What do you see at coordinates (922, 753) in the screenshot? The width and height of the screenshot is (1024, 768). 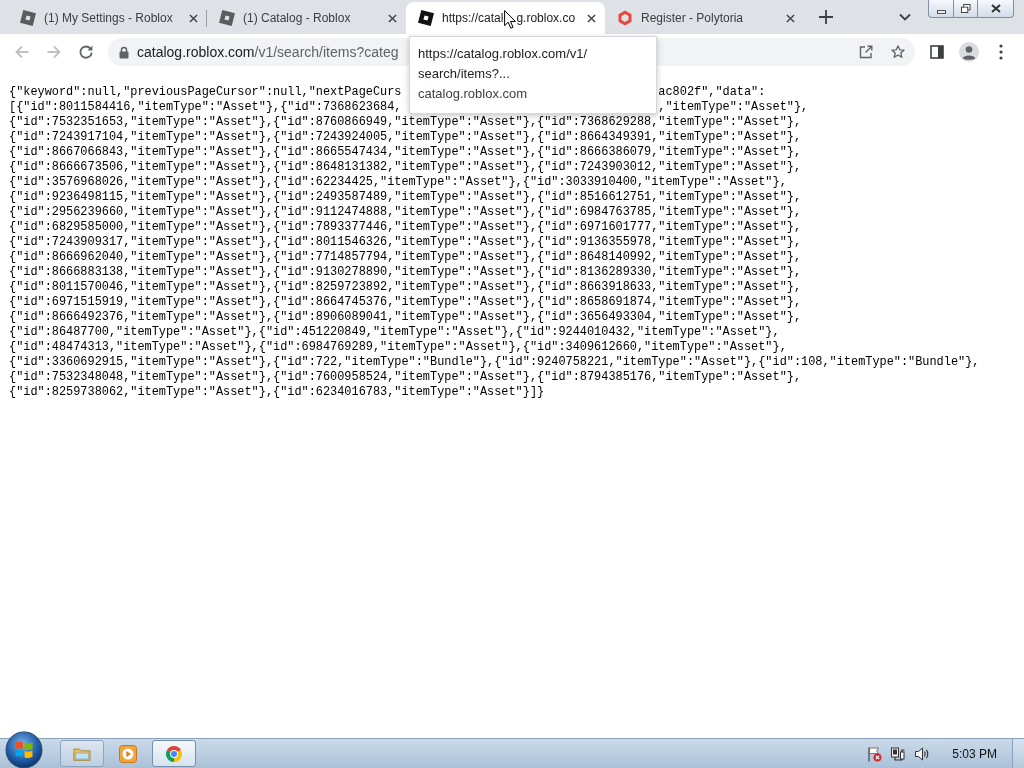 I see `speaker-icon` at bounding box center [922, 753].